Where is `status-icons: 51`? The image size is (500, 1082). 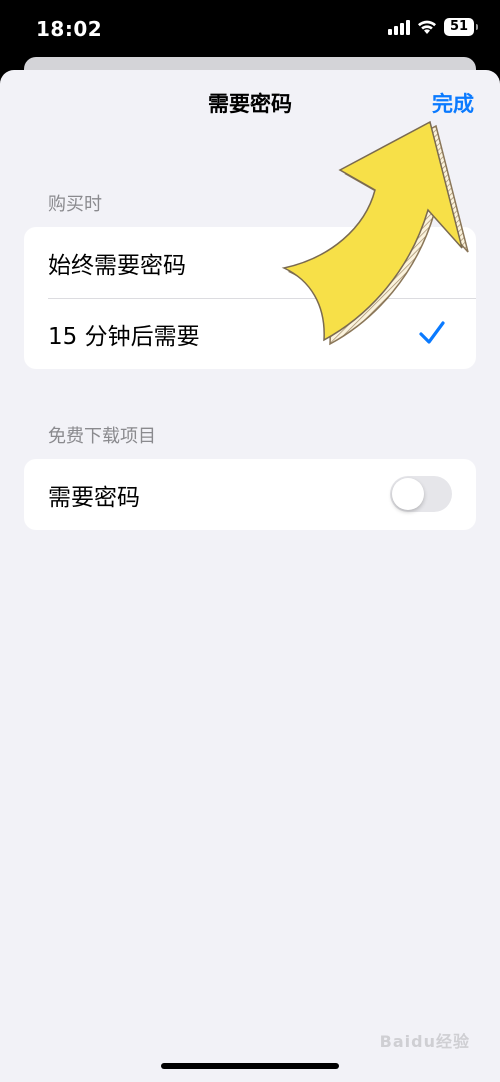 status-icons: 51 is located at coordinates (433, 27).